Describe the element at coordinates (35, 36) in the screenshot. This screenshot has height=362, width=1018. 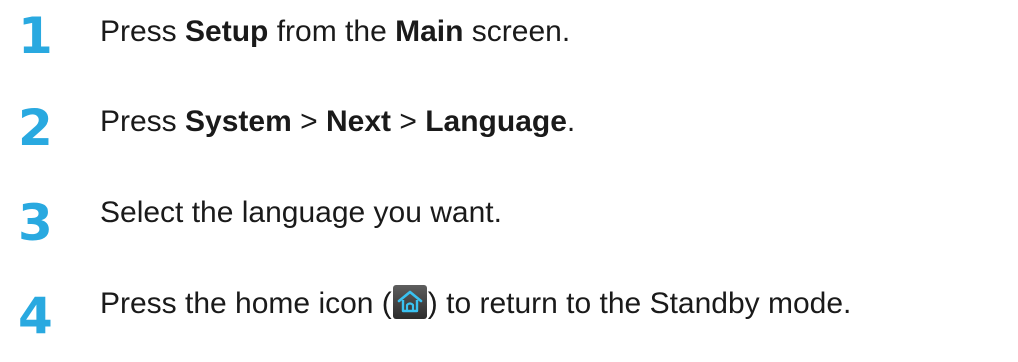
I see `step-number: 1` at that location.